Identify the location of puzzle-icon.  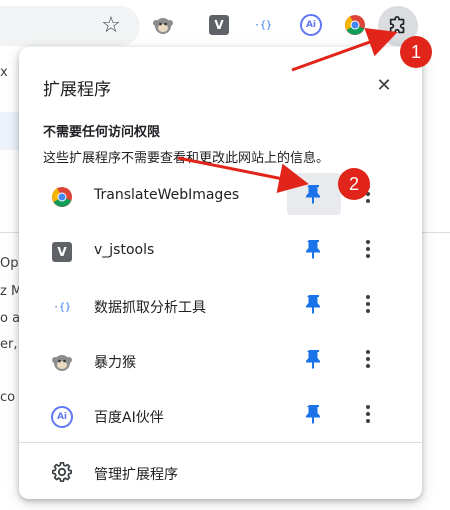
(397, 25).